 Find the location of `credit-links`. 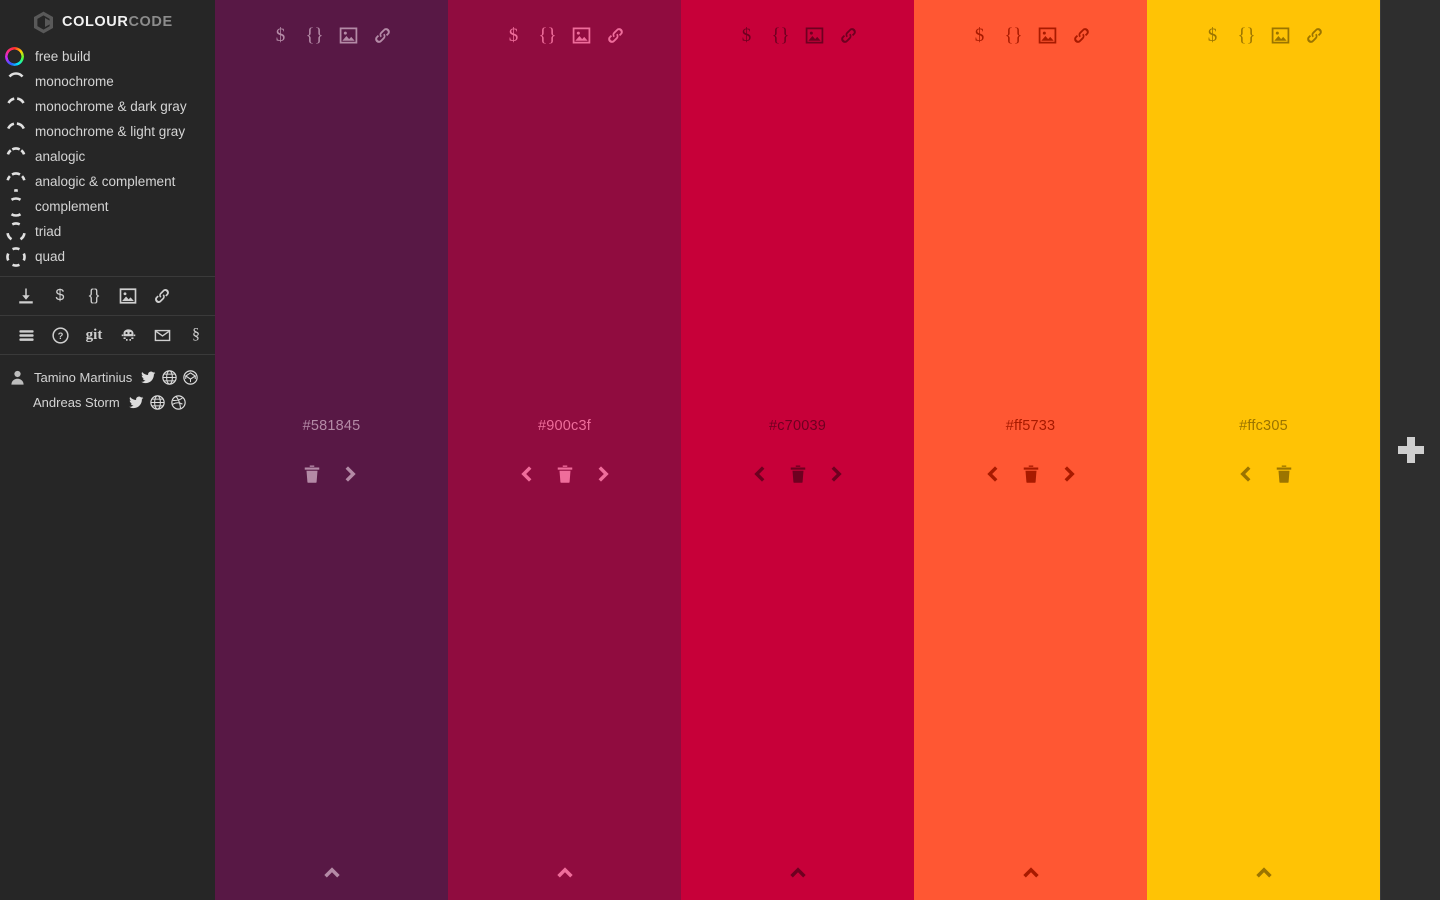

credit-links is located at coordinates (157, 402).